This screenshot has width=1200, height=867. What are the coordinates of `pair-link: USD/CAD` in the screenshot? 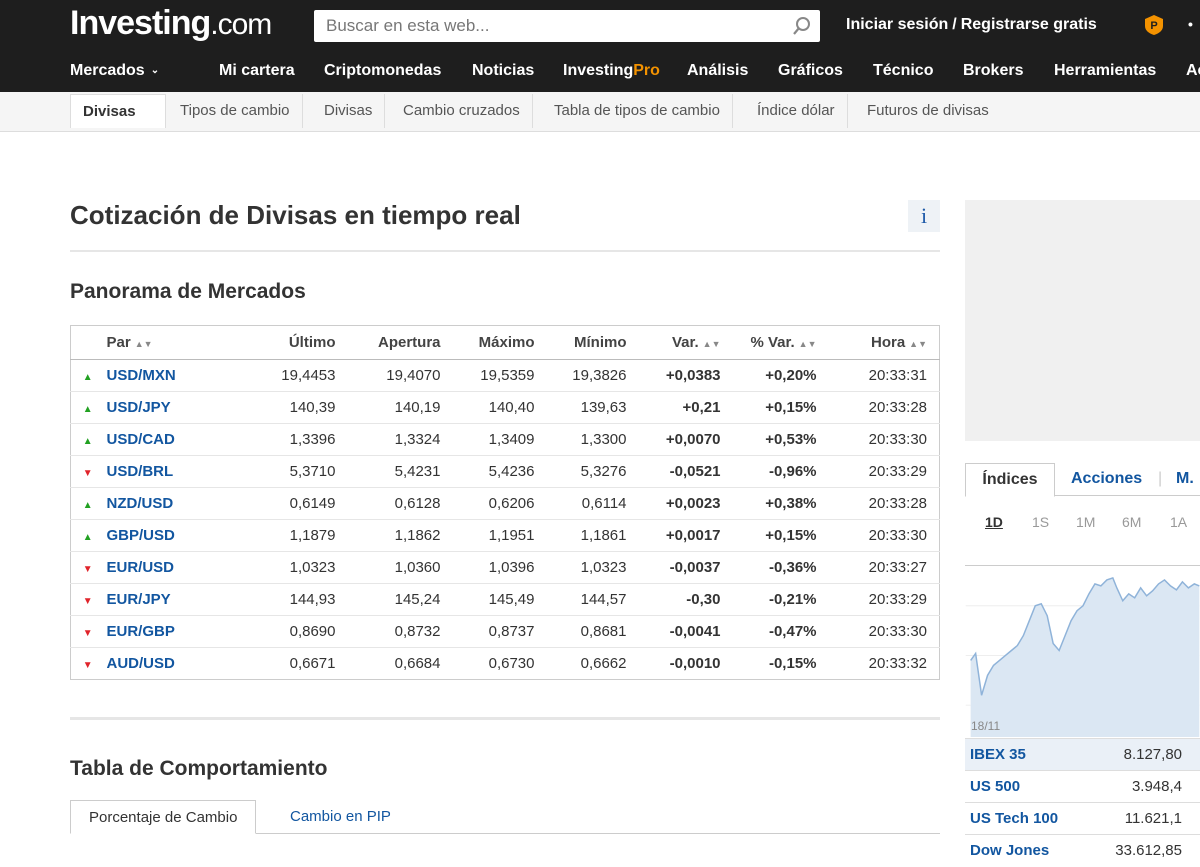 It's located at (141, 439).